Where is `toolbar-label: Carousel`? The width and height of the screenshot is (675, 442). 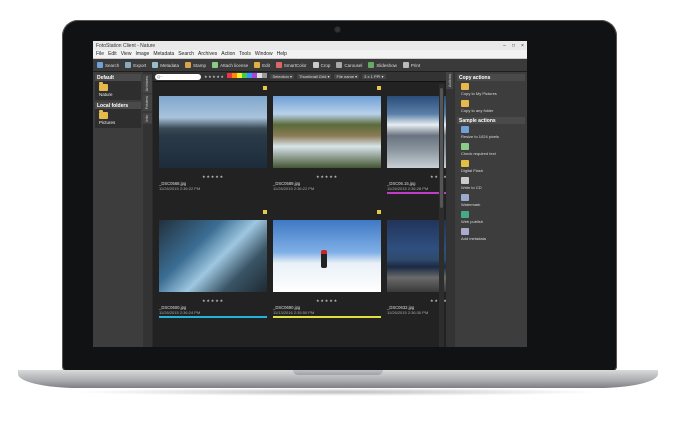
toolbar-label: Carousel is located at coordinates (353, 65).